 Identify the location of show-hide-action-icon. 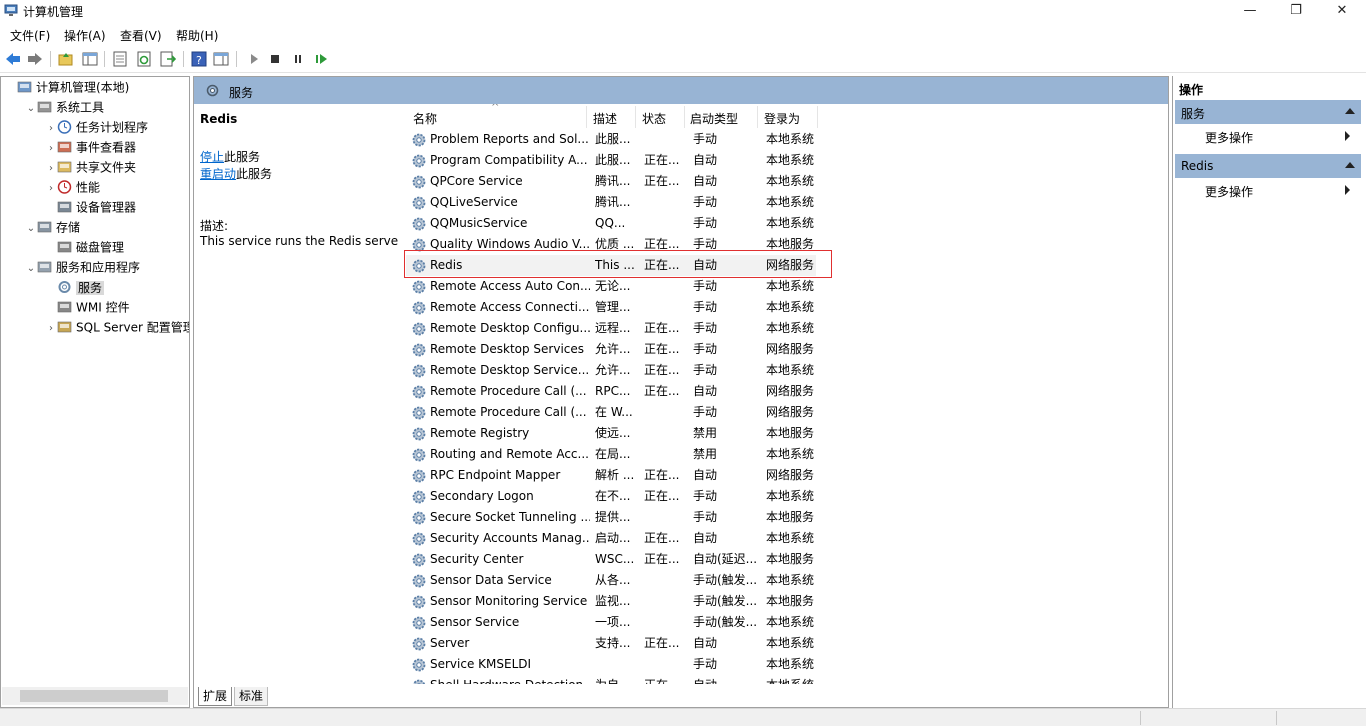
(221, 59).